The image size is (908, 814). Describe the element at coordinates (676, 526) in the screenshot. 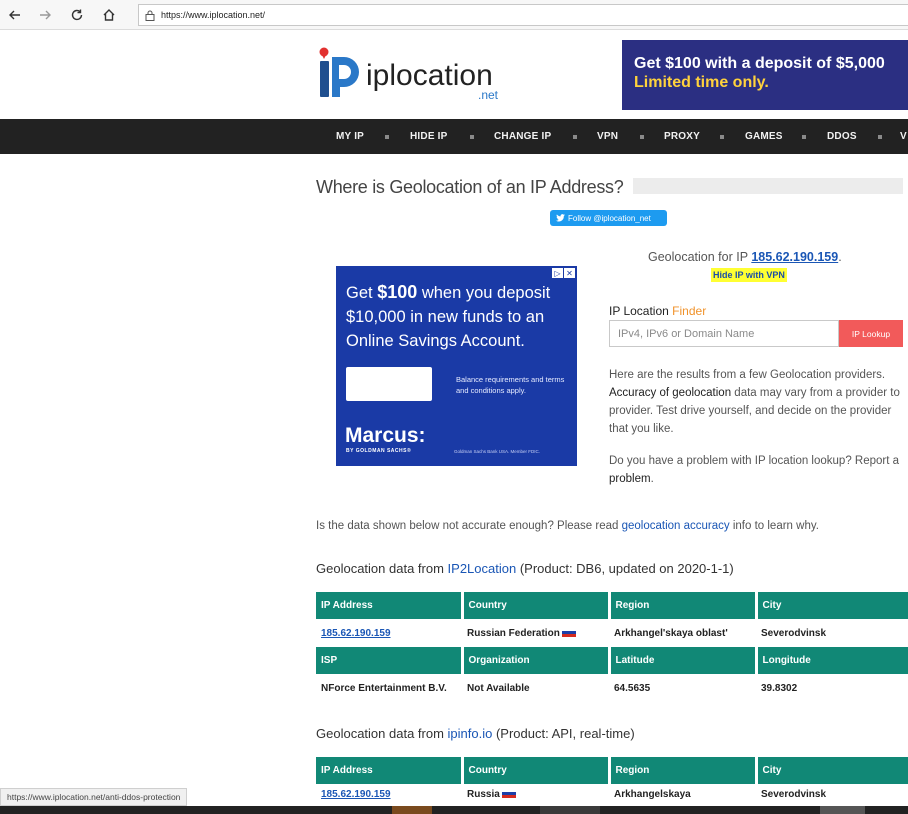

I see `geolocation-accuracy-link: geolocation accuracy` at that location.